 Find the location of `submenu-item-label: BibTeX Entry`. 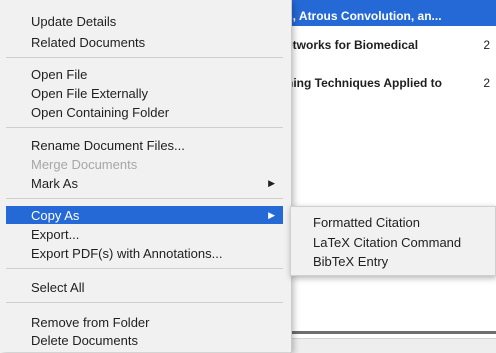

submenu-item-label: BibTeX Entry is located at coordinates (351, 261).